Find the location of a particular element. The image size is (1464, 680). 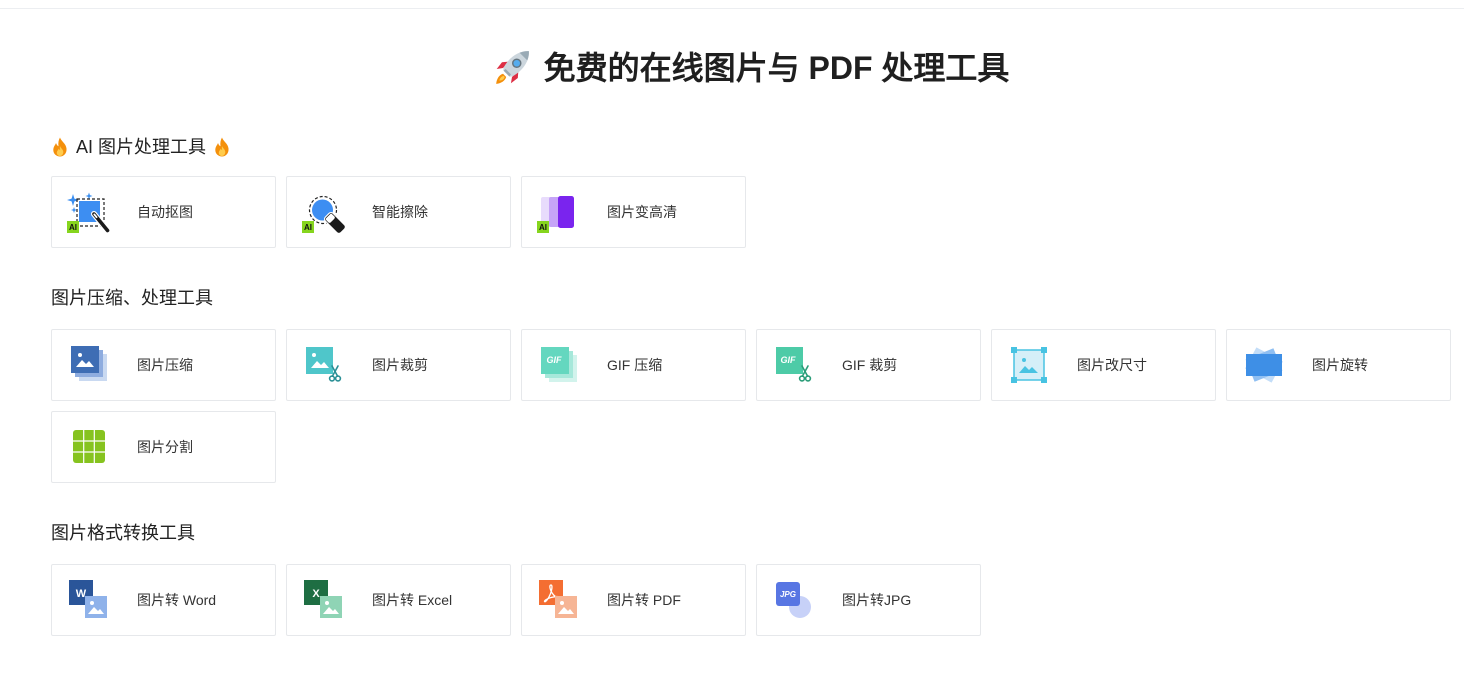

tool-card-label: 图片转JPG is located at coordinates (877, 600).